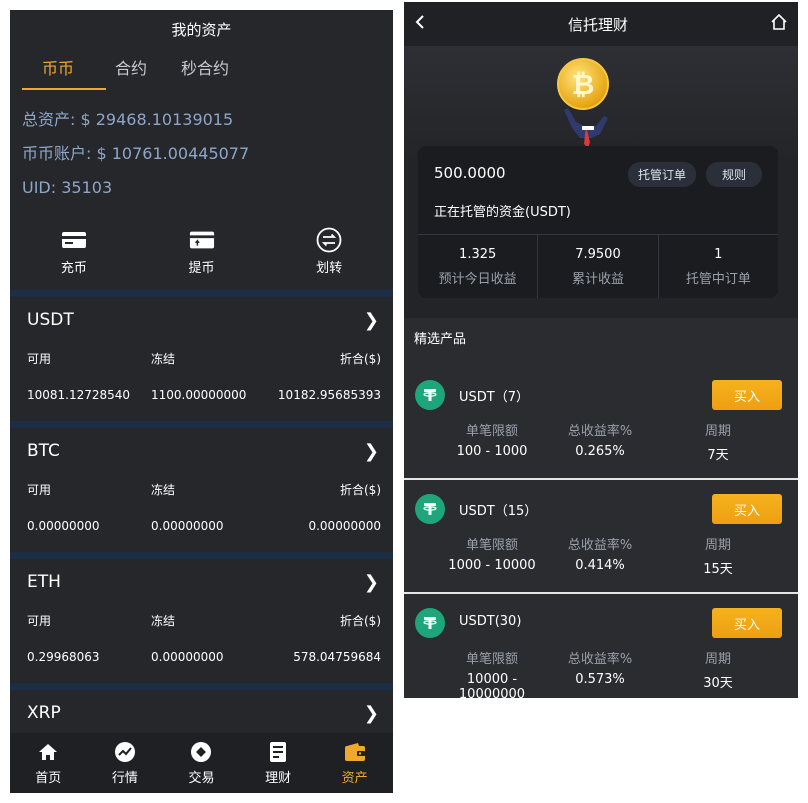  Describe the element at coordinates (733, 174) in the screenshot. I see `rules-button: 规则` at that location.